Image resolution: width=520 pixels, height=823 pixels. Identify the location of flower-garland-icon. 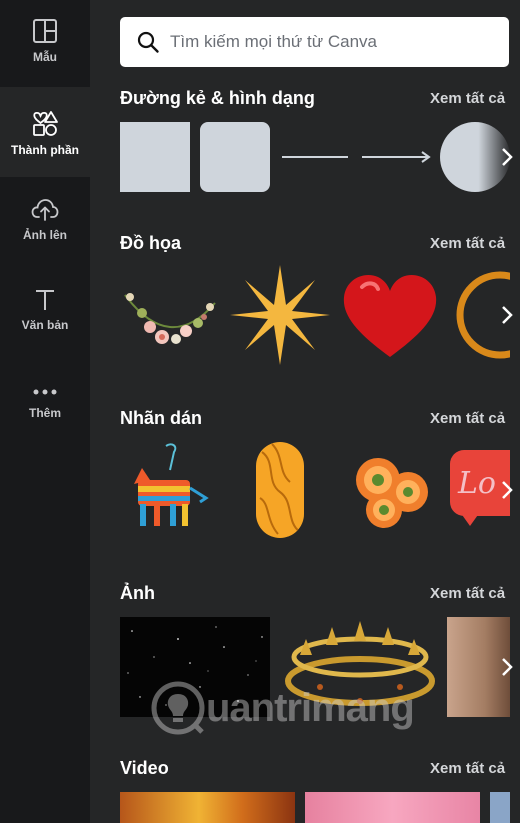
(170, 318).